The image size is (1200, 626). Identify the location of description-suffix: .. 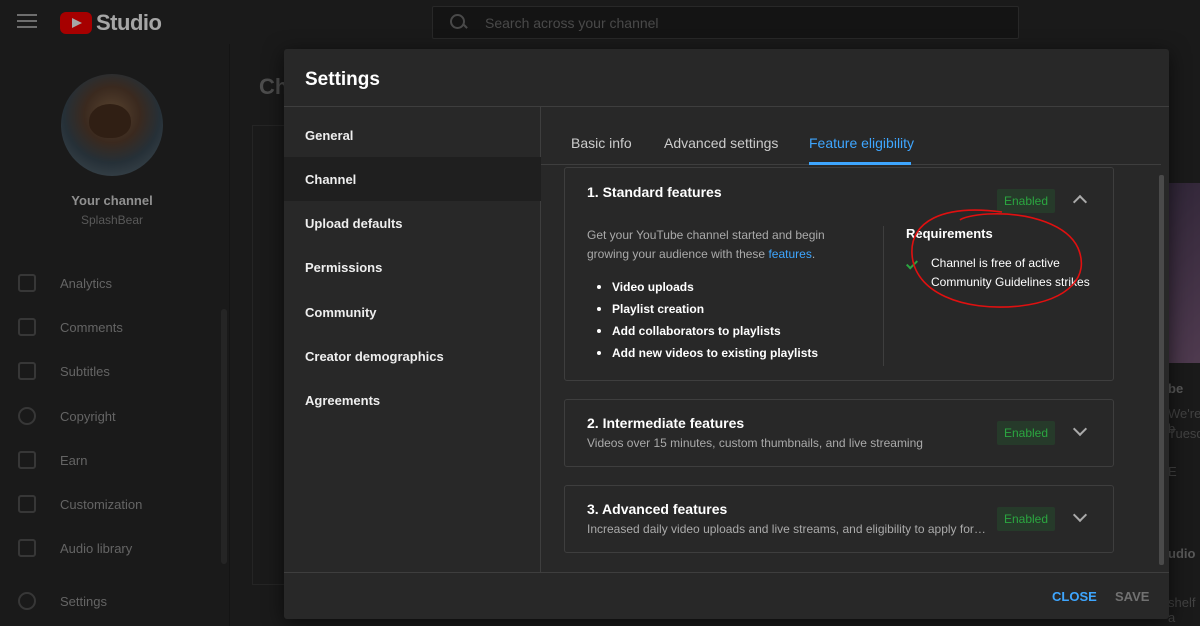
(813, 254).